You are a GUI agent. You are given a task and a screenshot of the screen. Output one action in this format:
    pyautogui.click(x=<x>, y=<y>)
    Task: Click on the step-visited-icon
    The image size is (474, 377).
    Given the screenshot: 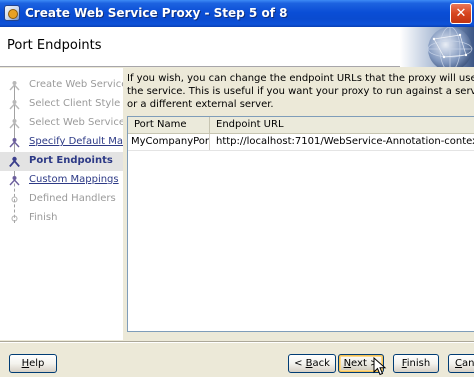 What is the action you would take?
    pyautogui.click(x=14, y=143)
    